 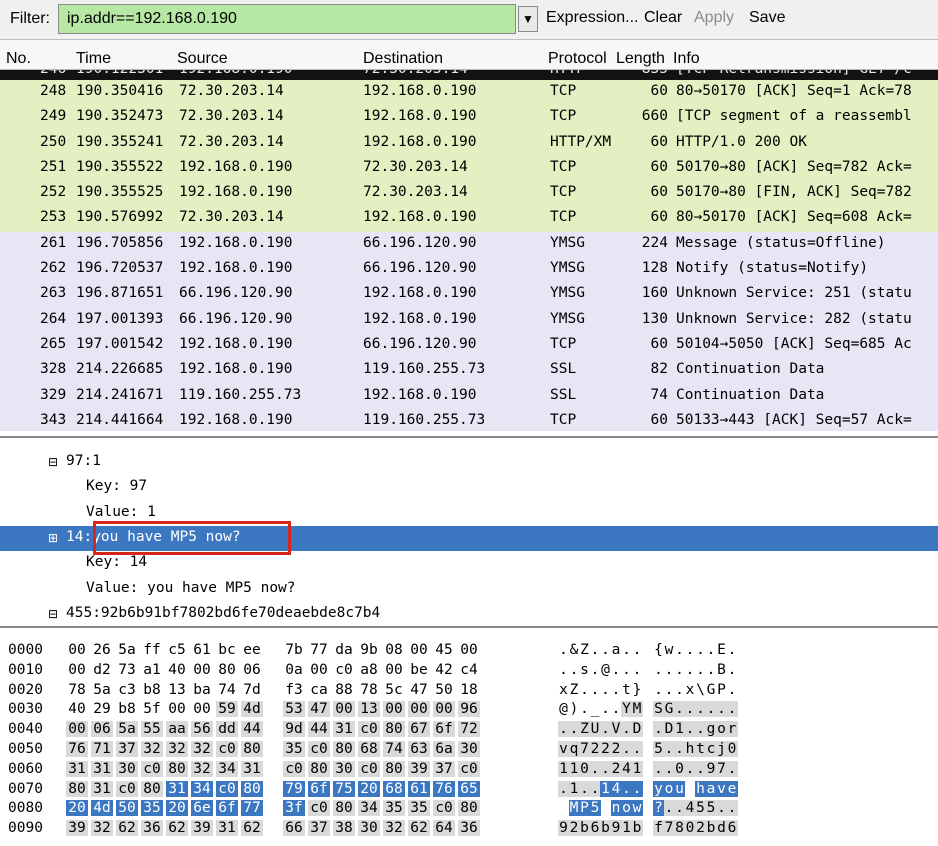 What do you see at coordinates (658, 808) in the screenshot?
I see `ascii-char: ?` at bounding box center [658, 808].